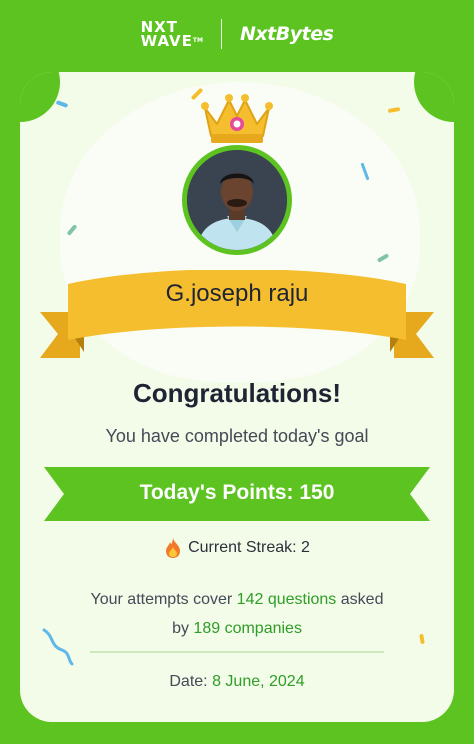 The height and width of the screenshot is (744, 474). I want to click on avatar-photo, so click(237, 200).